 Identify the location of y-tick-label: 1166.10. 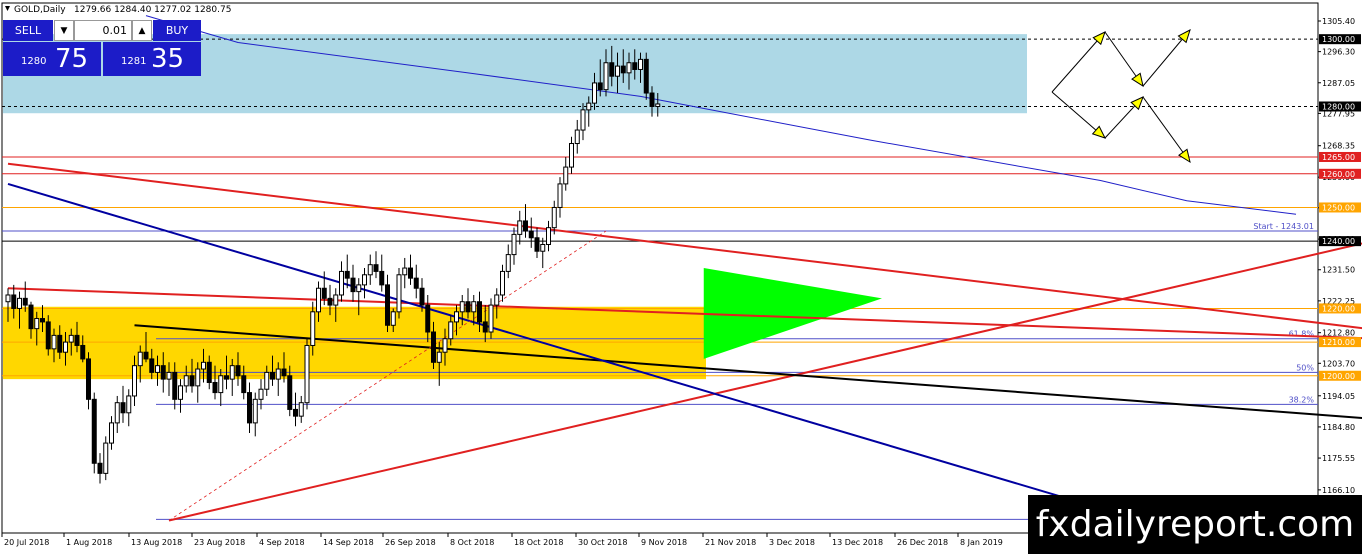
(1338, 490).